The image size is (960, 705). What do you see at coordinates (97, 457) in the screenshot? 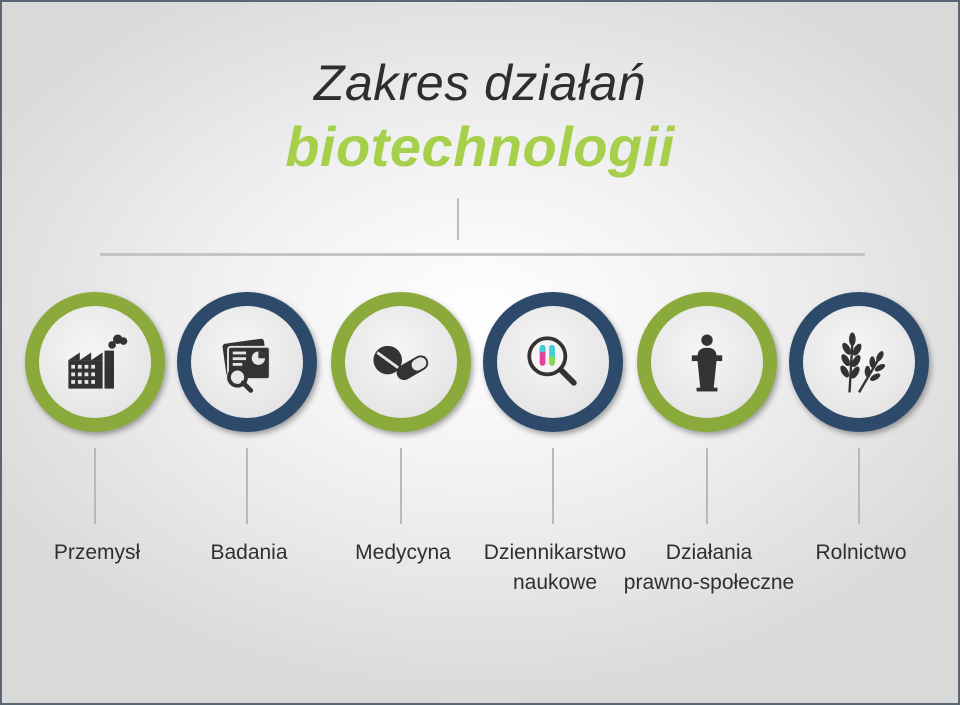
I see `category-przemysl: Przemysł` at bounding box center [97, 457].